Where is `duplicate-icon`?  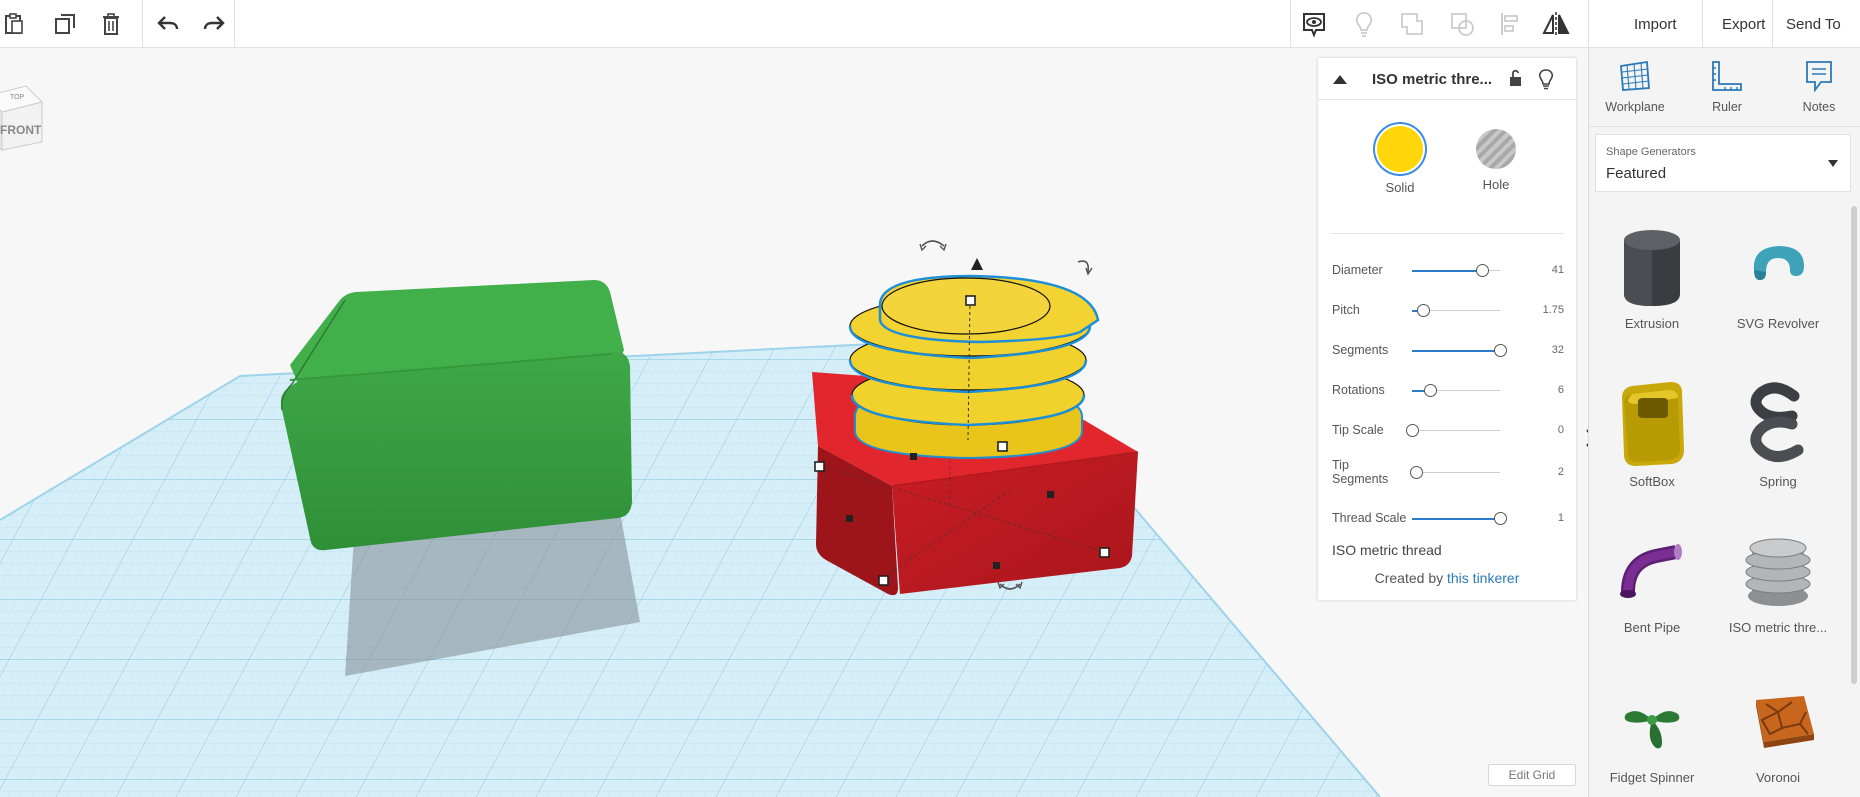 duplicate-icon is located at coordinates (65, 24).